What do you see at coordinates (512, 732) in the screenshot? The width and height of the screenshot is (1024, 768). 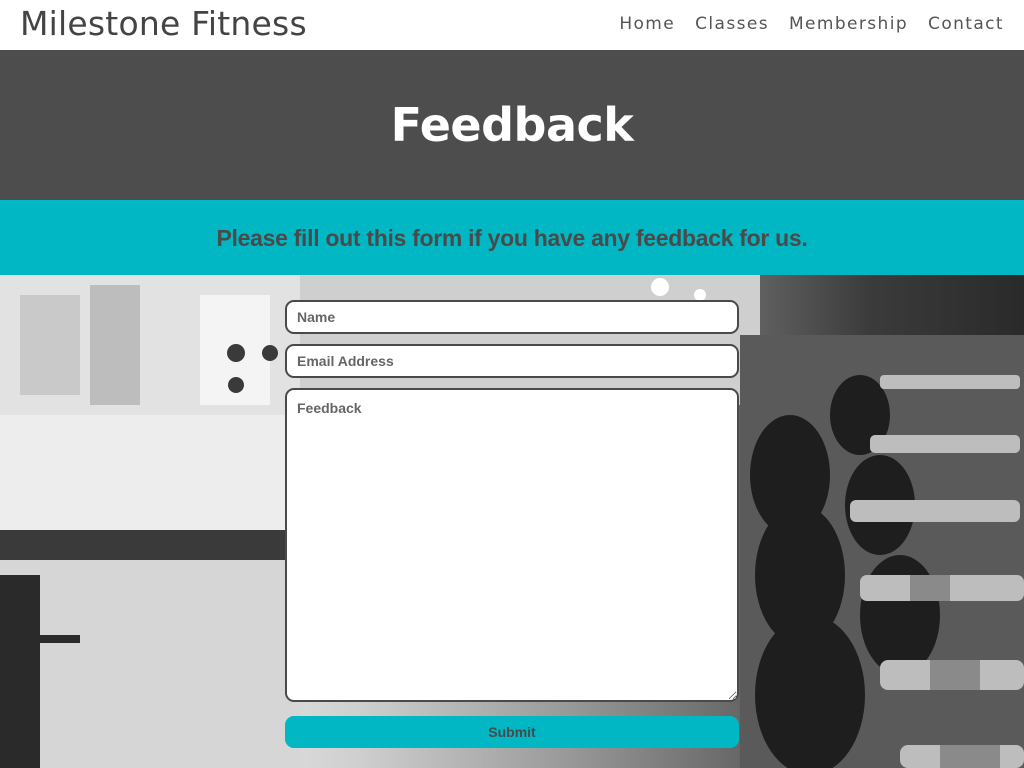 I see `submit-button: Submit` at bounding box center [512, 732].